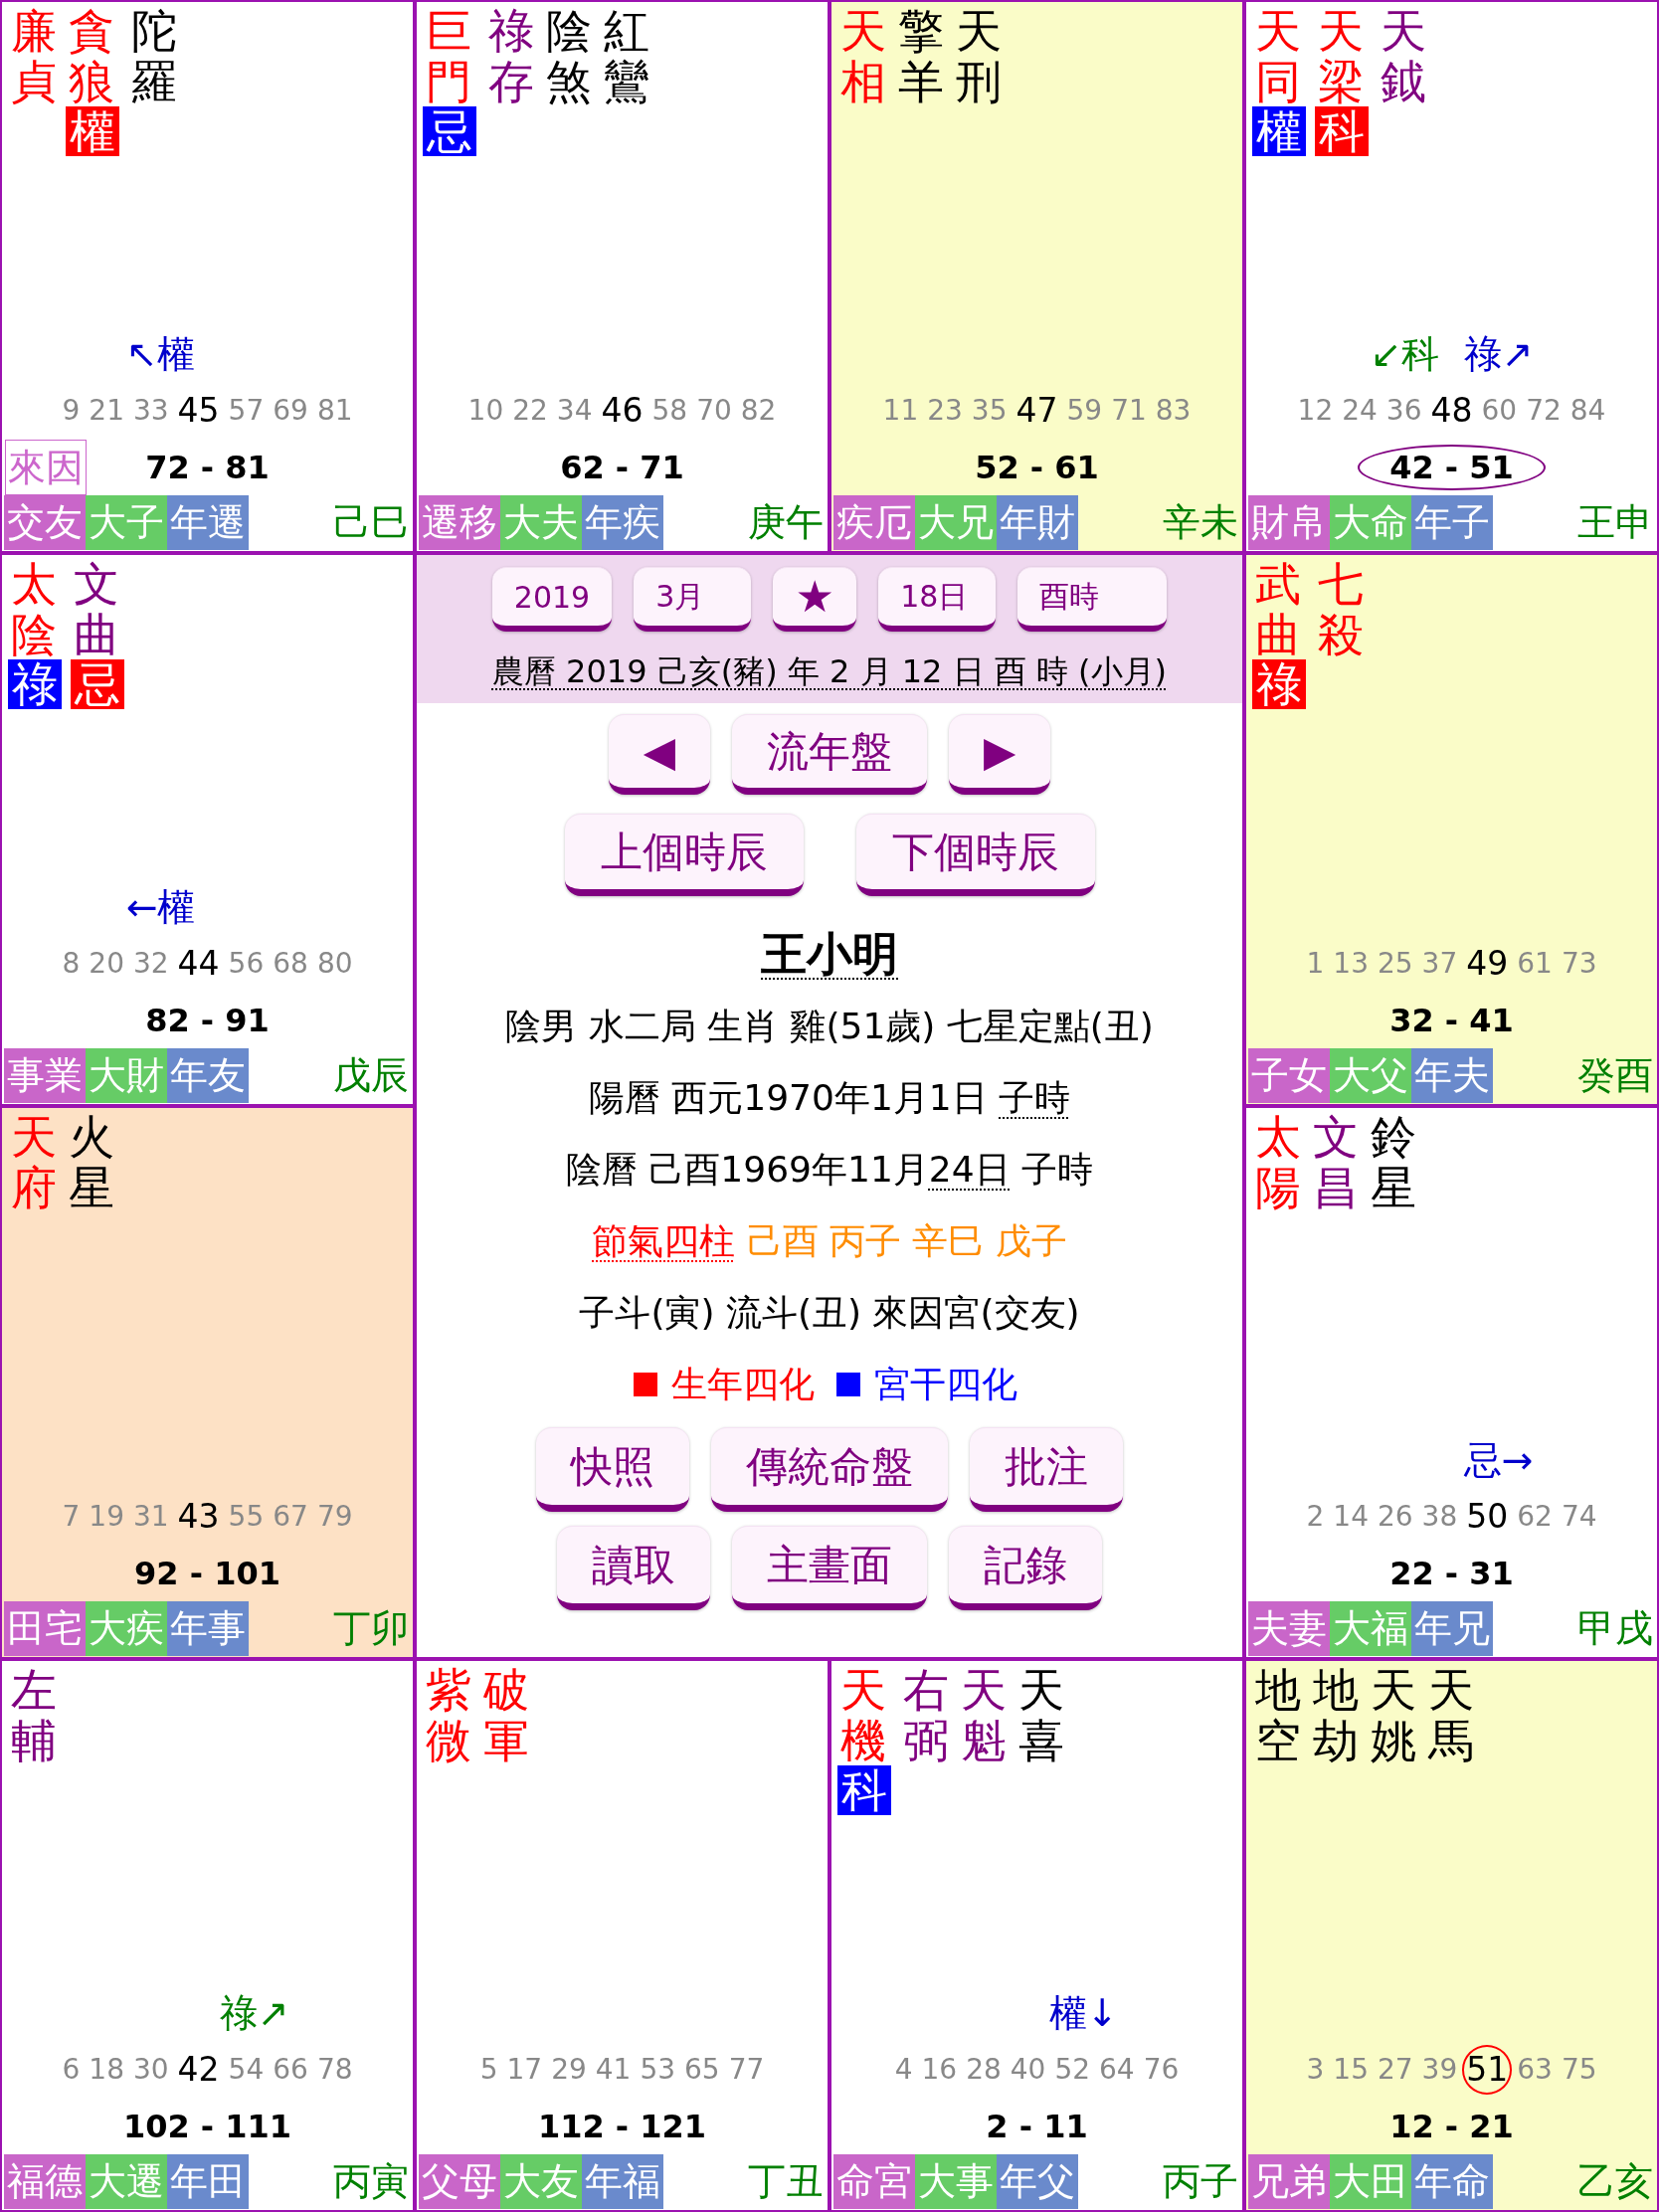 The height and width of the screenshot is (2212, 1659). I want to click on age-number: 74, so click(1579, 1517).